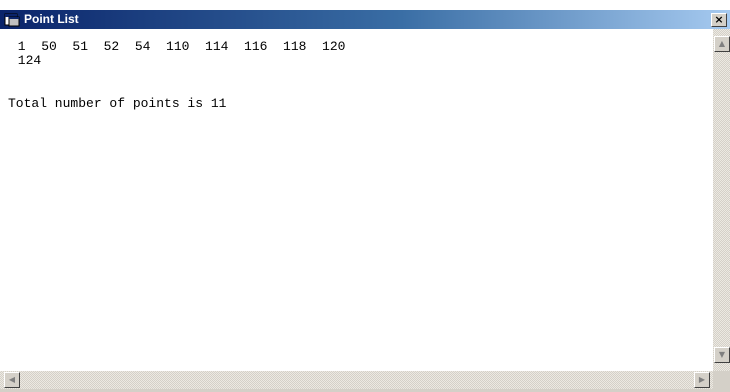 Image resolution: width=730 pixels, height=392 pixels. Describe the element at coordinates (722, 355) in the screenshot. I see `scroll-down-button: ▼` at that location.